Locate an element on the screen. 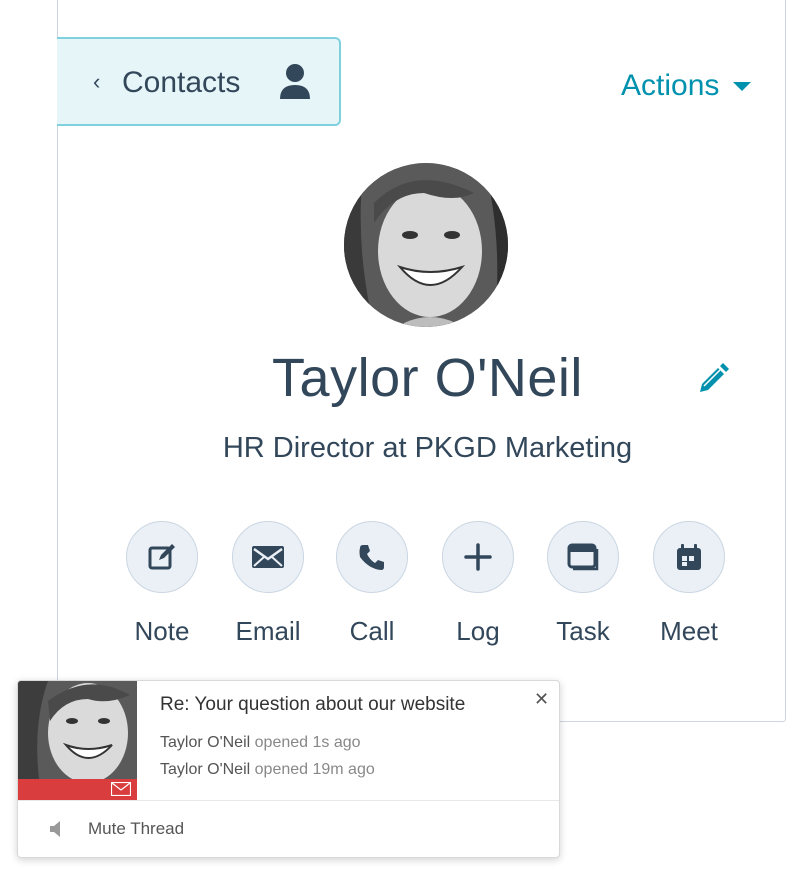 This screenshot has height=876, width=788. calendar-icon is located at coordinates (689, 557).